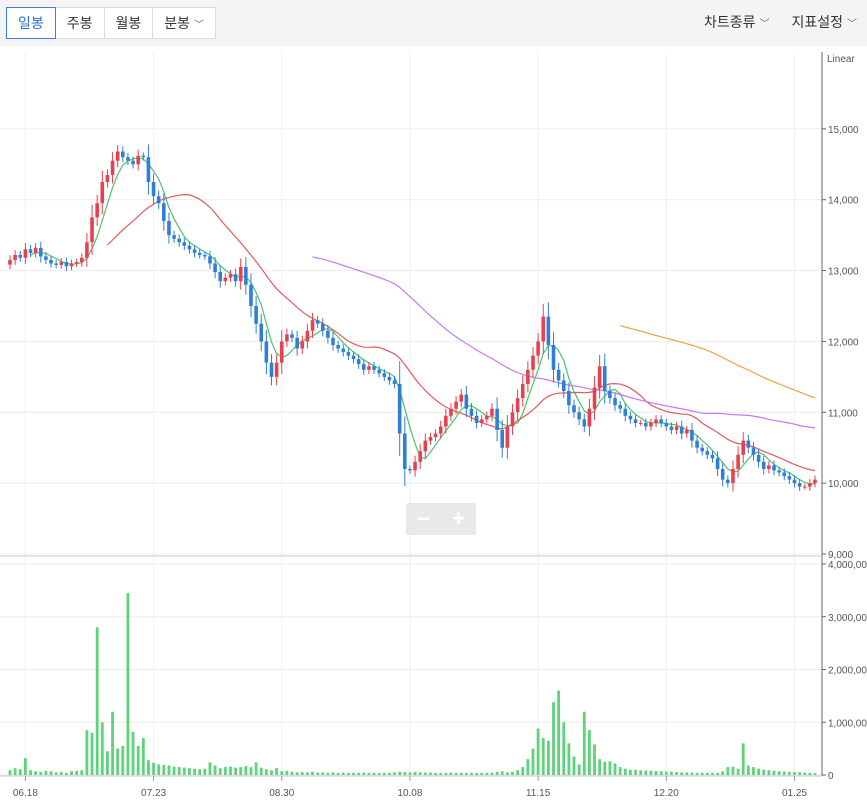  I want to click on price-tick-label: 11,000, so click(843, 413).